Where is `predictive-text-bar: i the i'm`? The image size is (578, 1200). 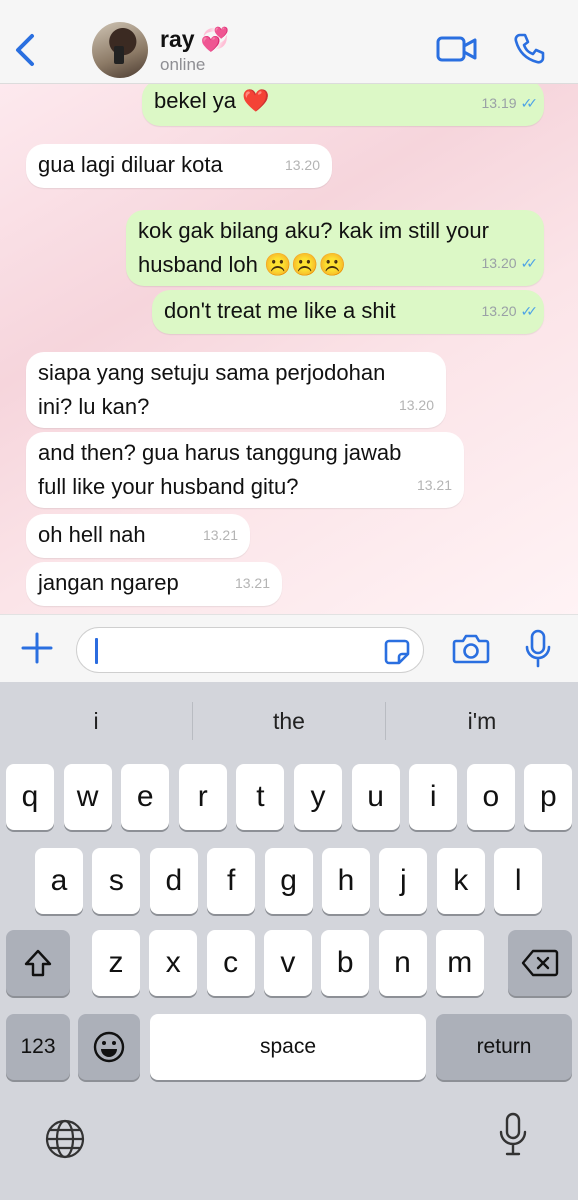 predictive-text-bar: i the i'm is located at coordinates (289, 721).